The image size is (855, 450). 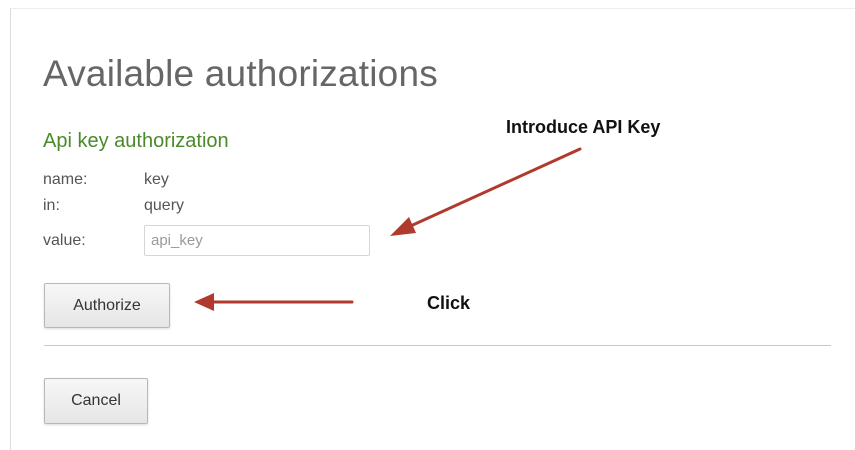 What do you see at coordinates (274, 302) in the screenshot?
I see `arrow-to-authorize` at bounding box center [274, 302].